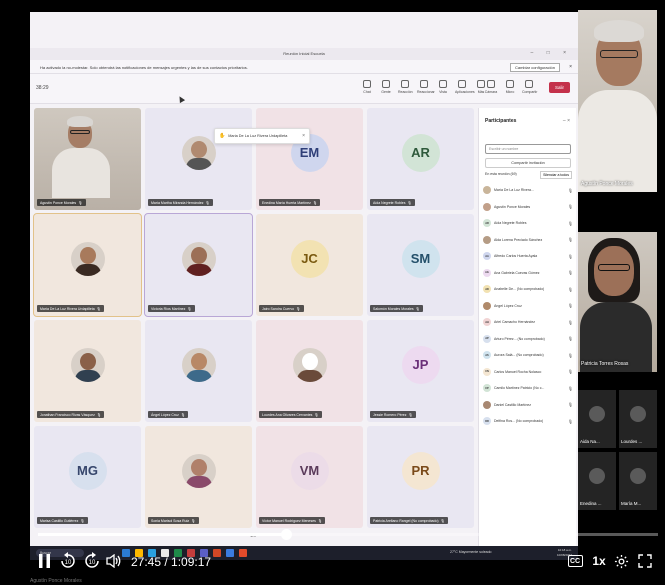  What do you see at coordinates (87, 371) in the screenshot?
I see `participant-tile: Jonathan Francisco Rivas Vásquez 🎙` at bounding box center [87, 371].